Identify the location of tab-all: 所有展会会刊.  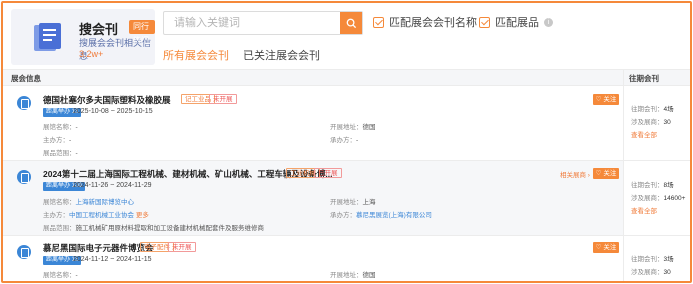
(196, 55).